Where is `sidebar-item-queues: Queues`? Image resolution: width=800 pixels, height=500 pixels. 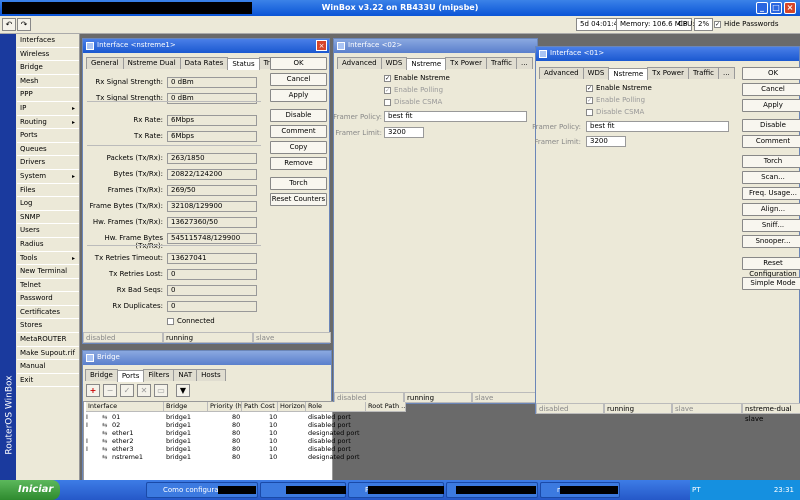
sidebar-item-queues: Queues is located at coordinates (48, 150).